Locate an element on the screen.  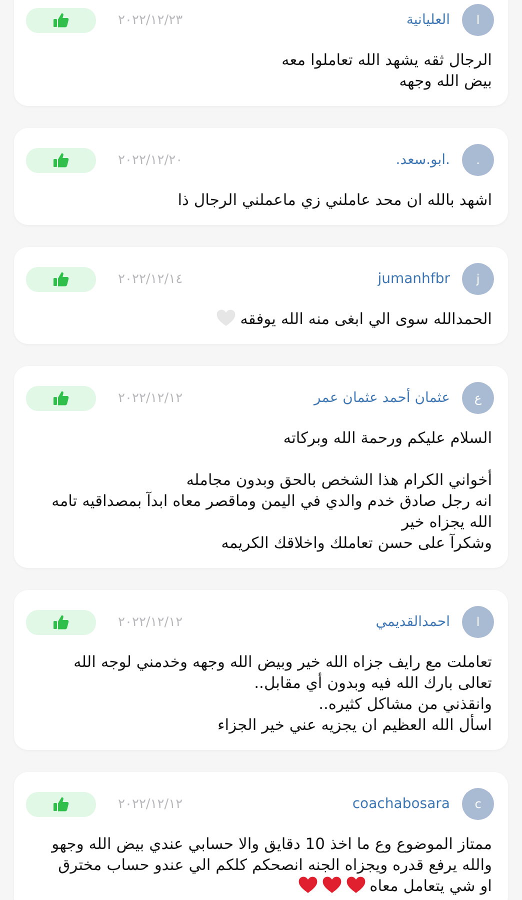
author-name: عثمان أحمد عثمان عمر is located at coordinates (382, 398).